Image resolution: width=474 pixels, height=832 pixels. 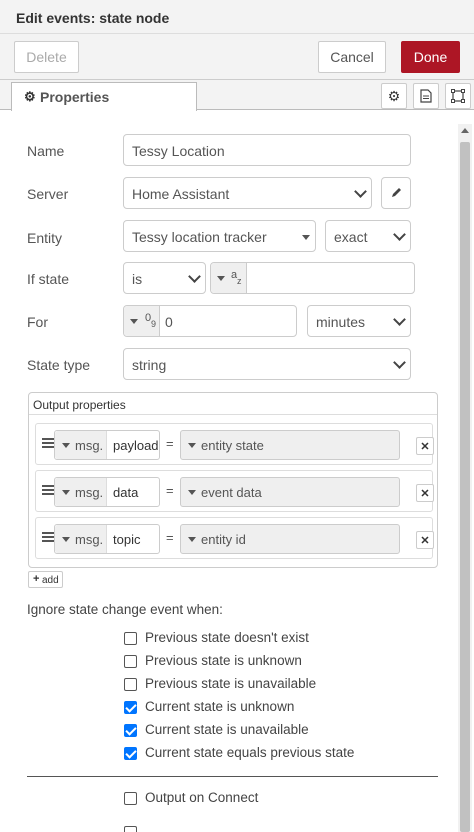 I want to click on plus-icon: +, so click(x=36, y=579).